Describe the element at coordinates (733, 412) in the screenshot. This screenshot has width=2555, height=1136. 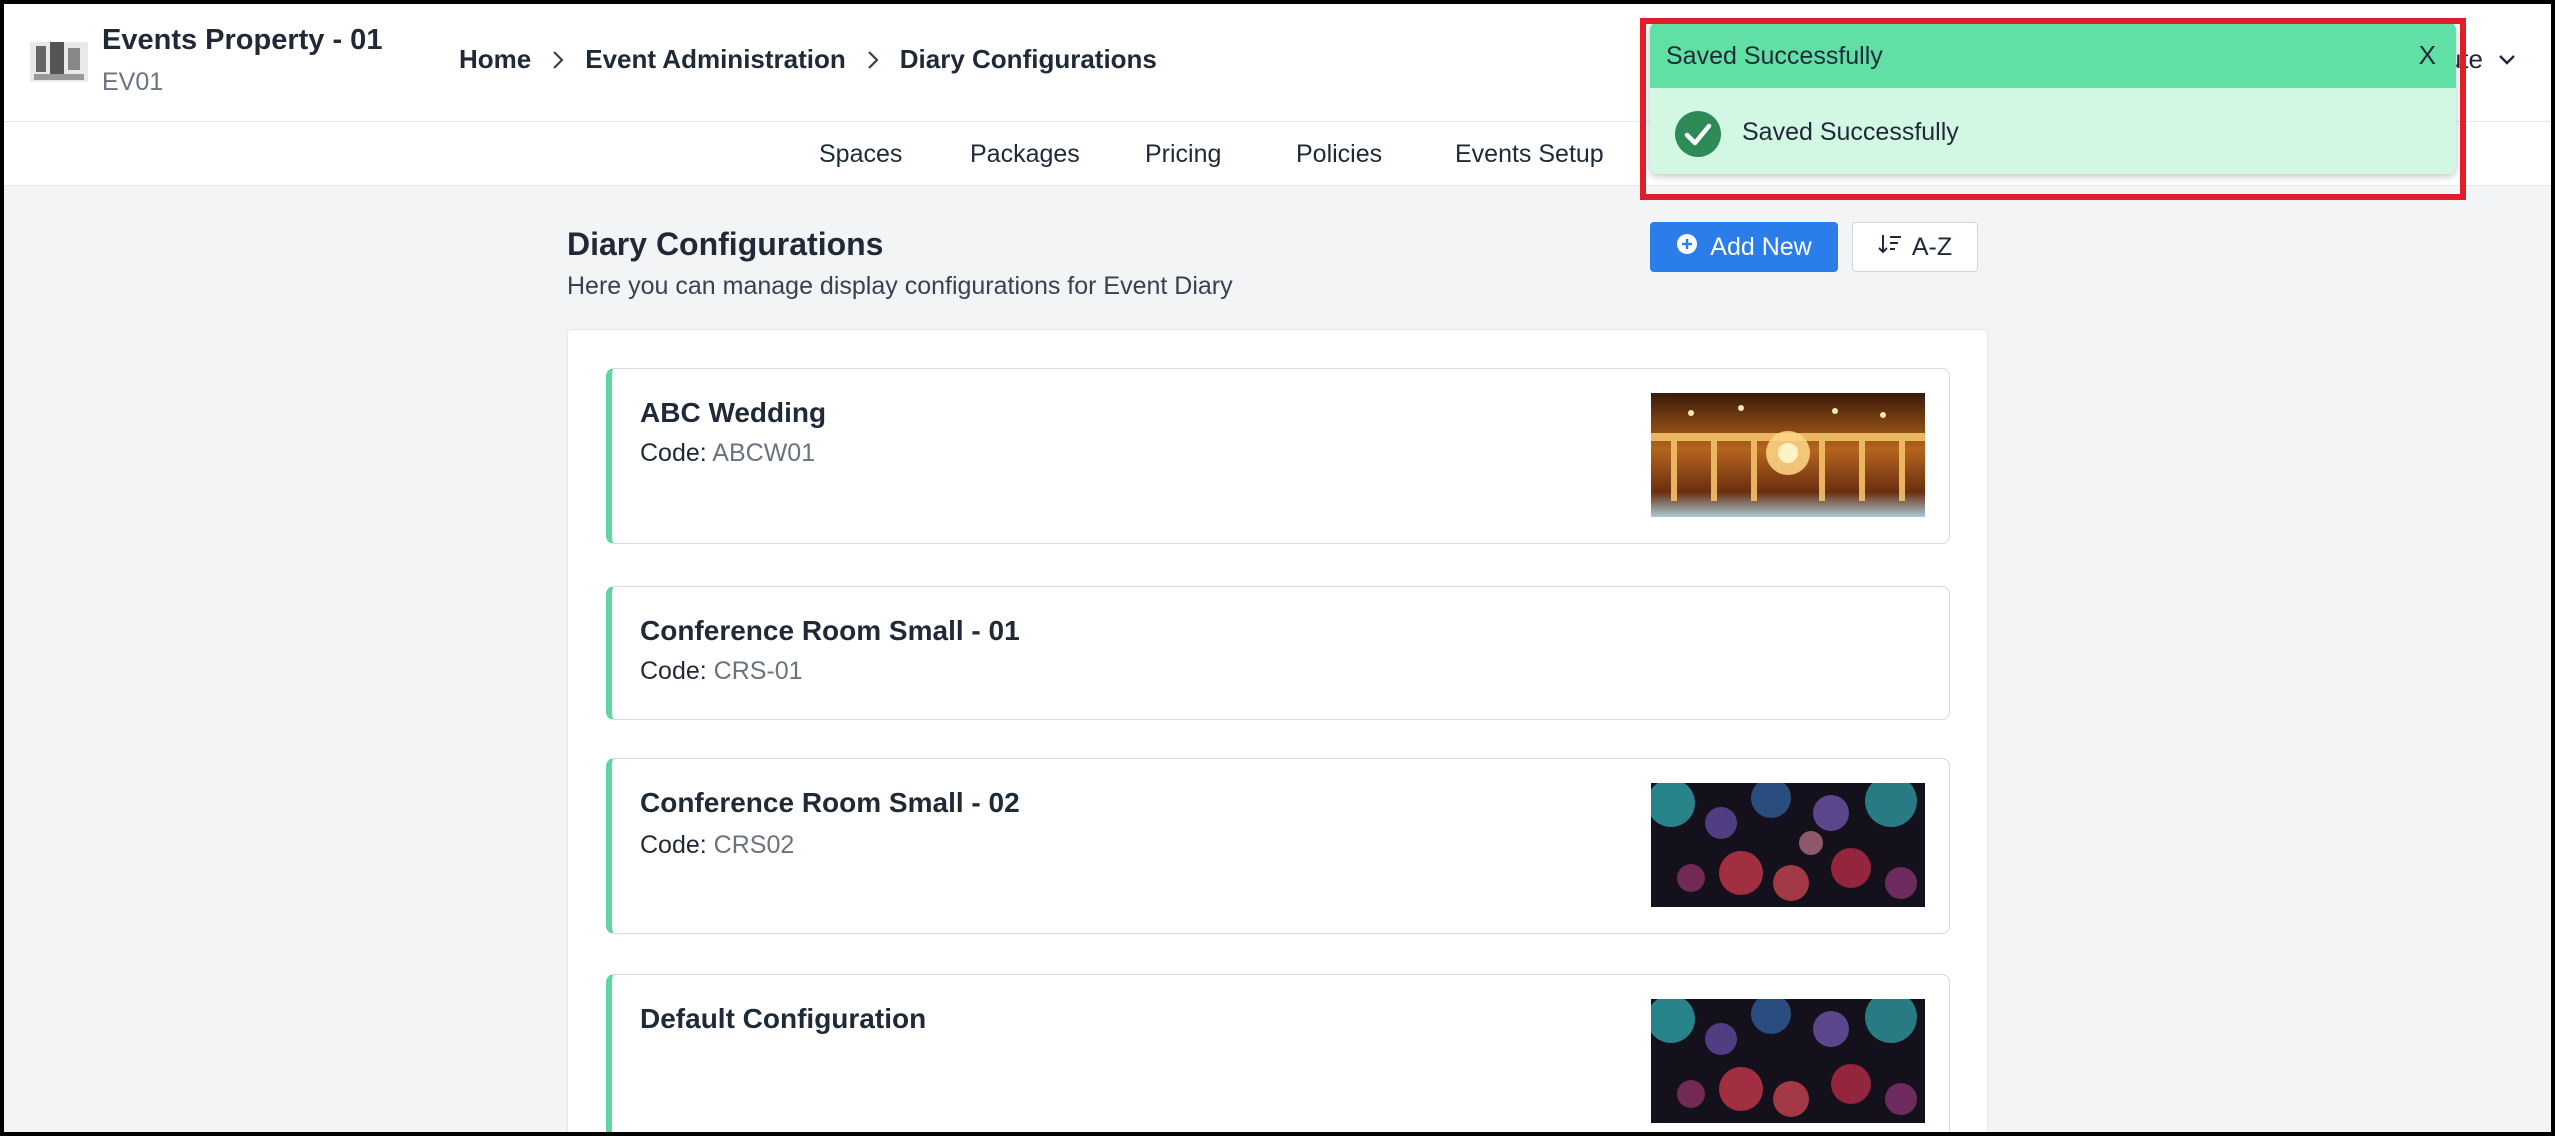
I see `config-name: ABC Wedding` at that location.